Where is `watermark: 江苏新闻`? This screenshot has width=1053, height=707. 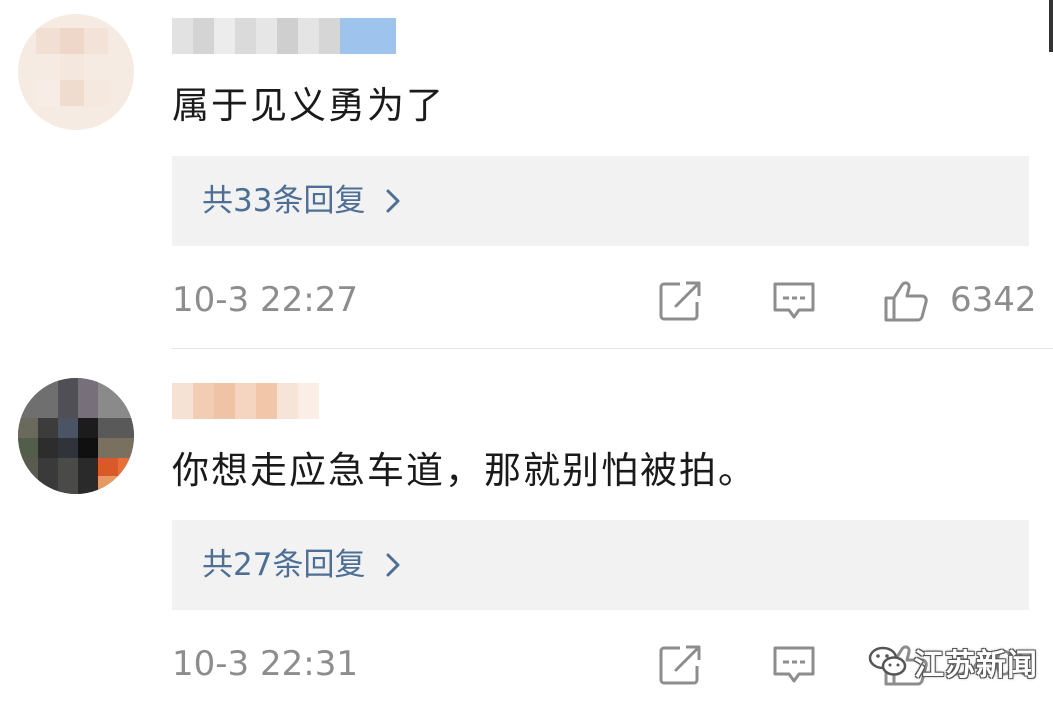
watermark: 江苏新闻 is located at coordinates (953, 662).